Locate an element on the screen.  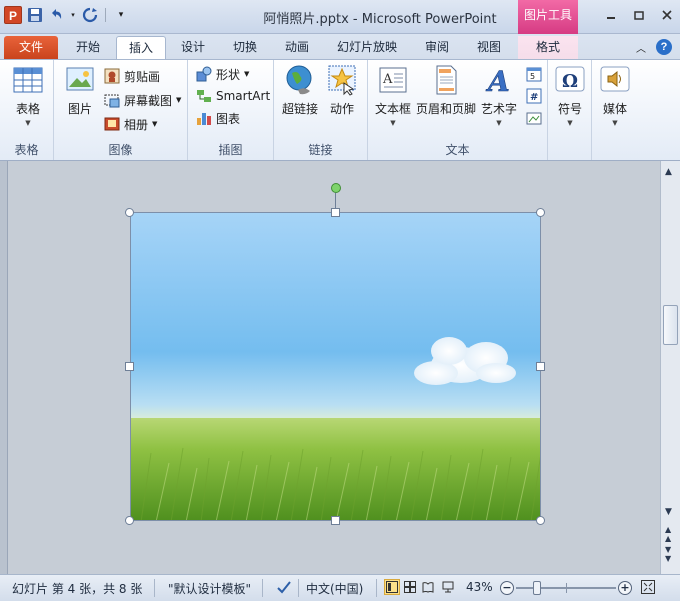
previous-slide-icon: ▲ ▲ is located at coordinates (668, 534).